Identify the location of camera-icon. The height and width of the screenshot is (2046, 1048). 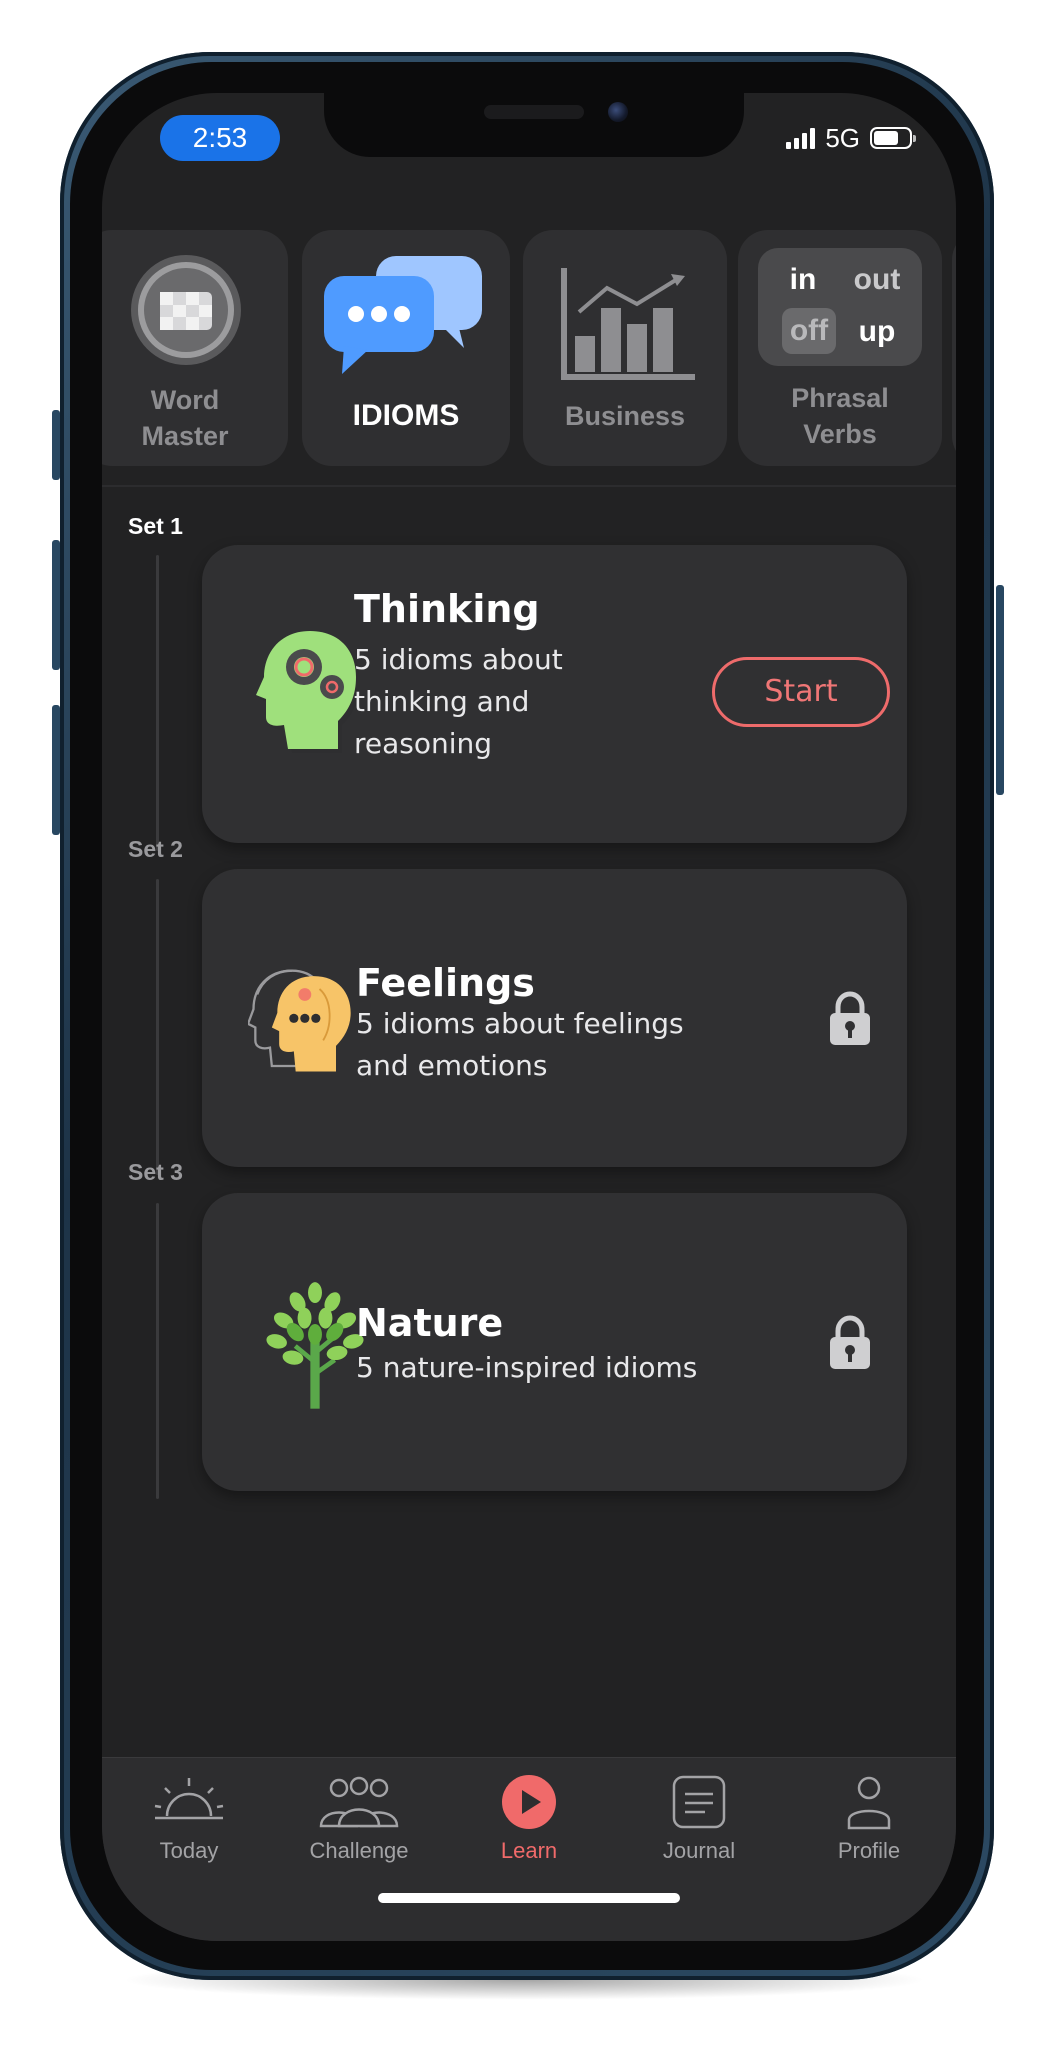
(618, 112).